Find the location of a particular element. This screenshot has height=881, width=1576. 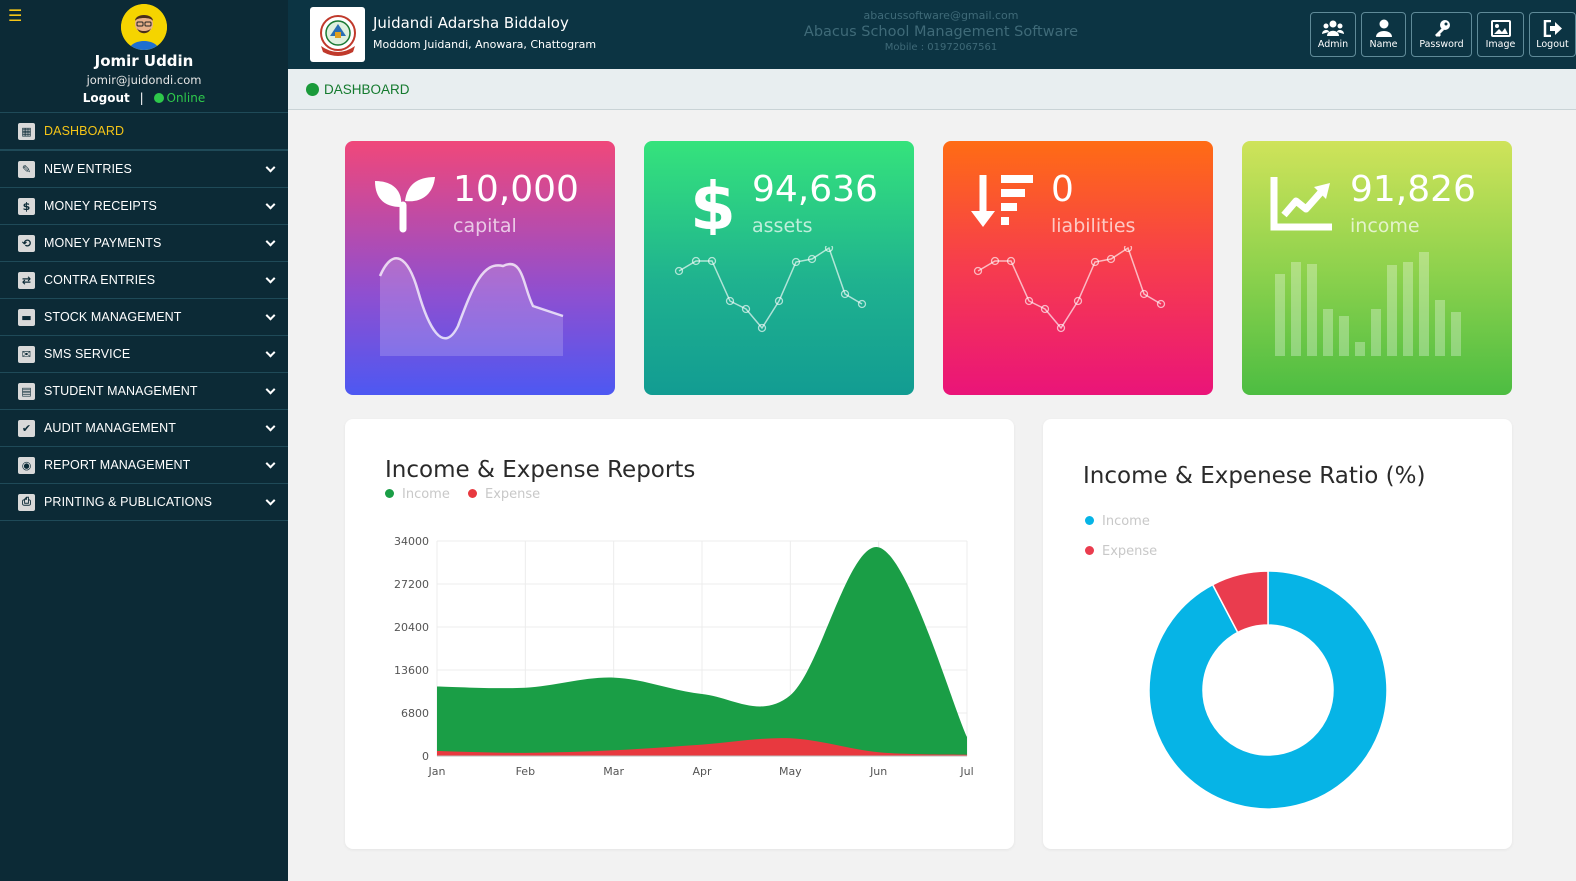

x-tick-label: Jul is located at coordinates (966, 771).